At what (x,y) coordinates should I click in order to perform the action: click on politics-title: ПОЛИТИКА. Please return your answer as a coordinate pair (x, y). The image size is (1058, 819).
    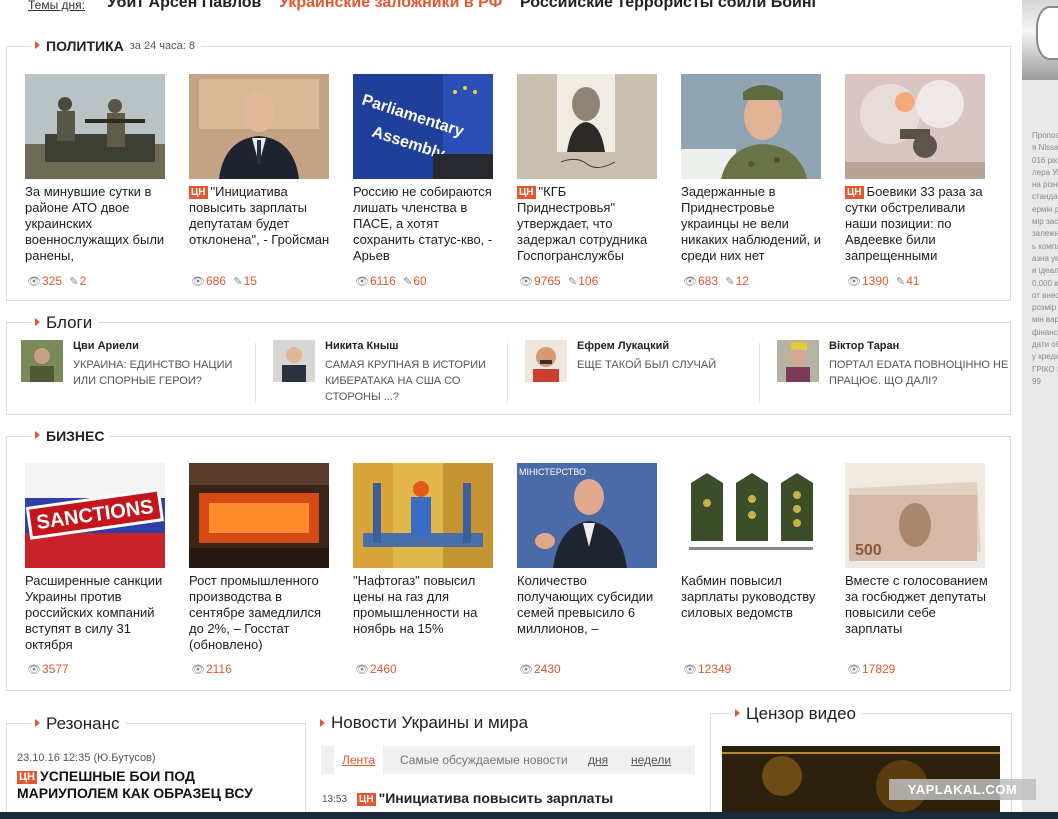
    Looking at the image, I should click on (85, 46).